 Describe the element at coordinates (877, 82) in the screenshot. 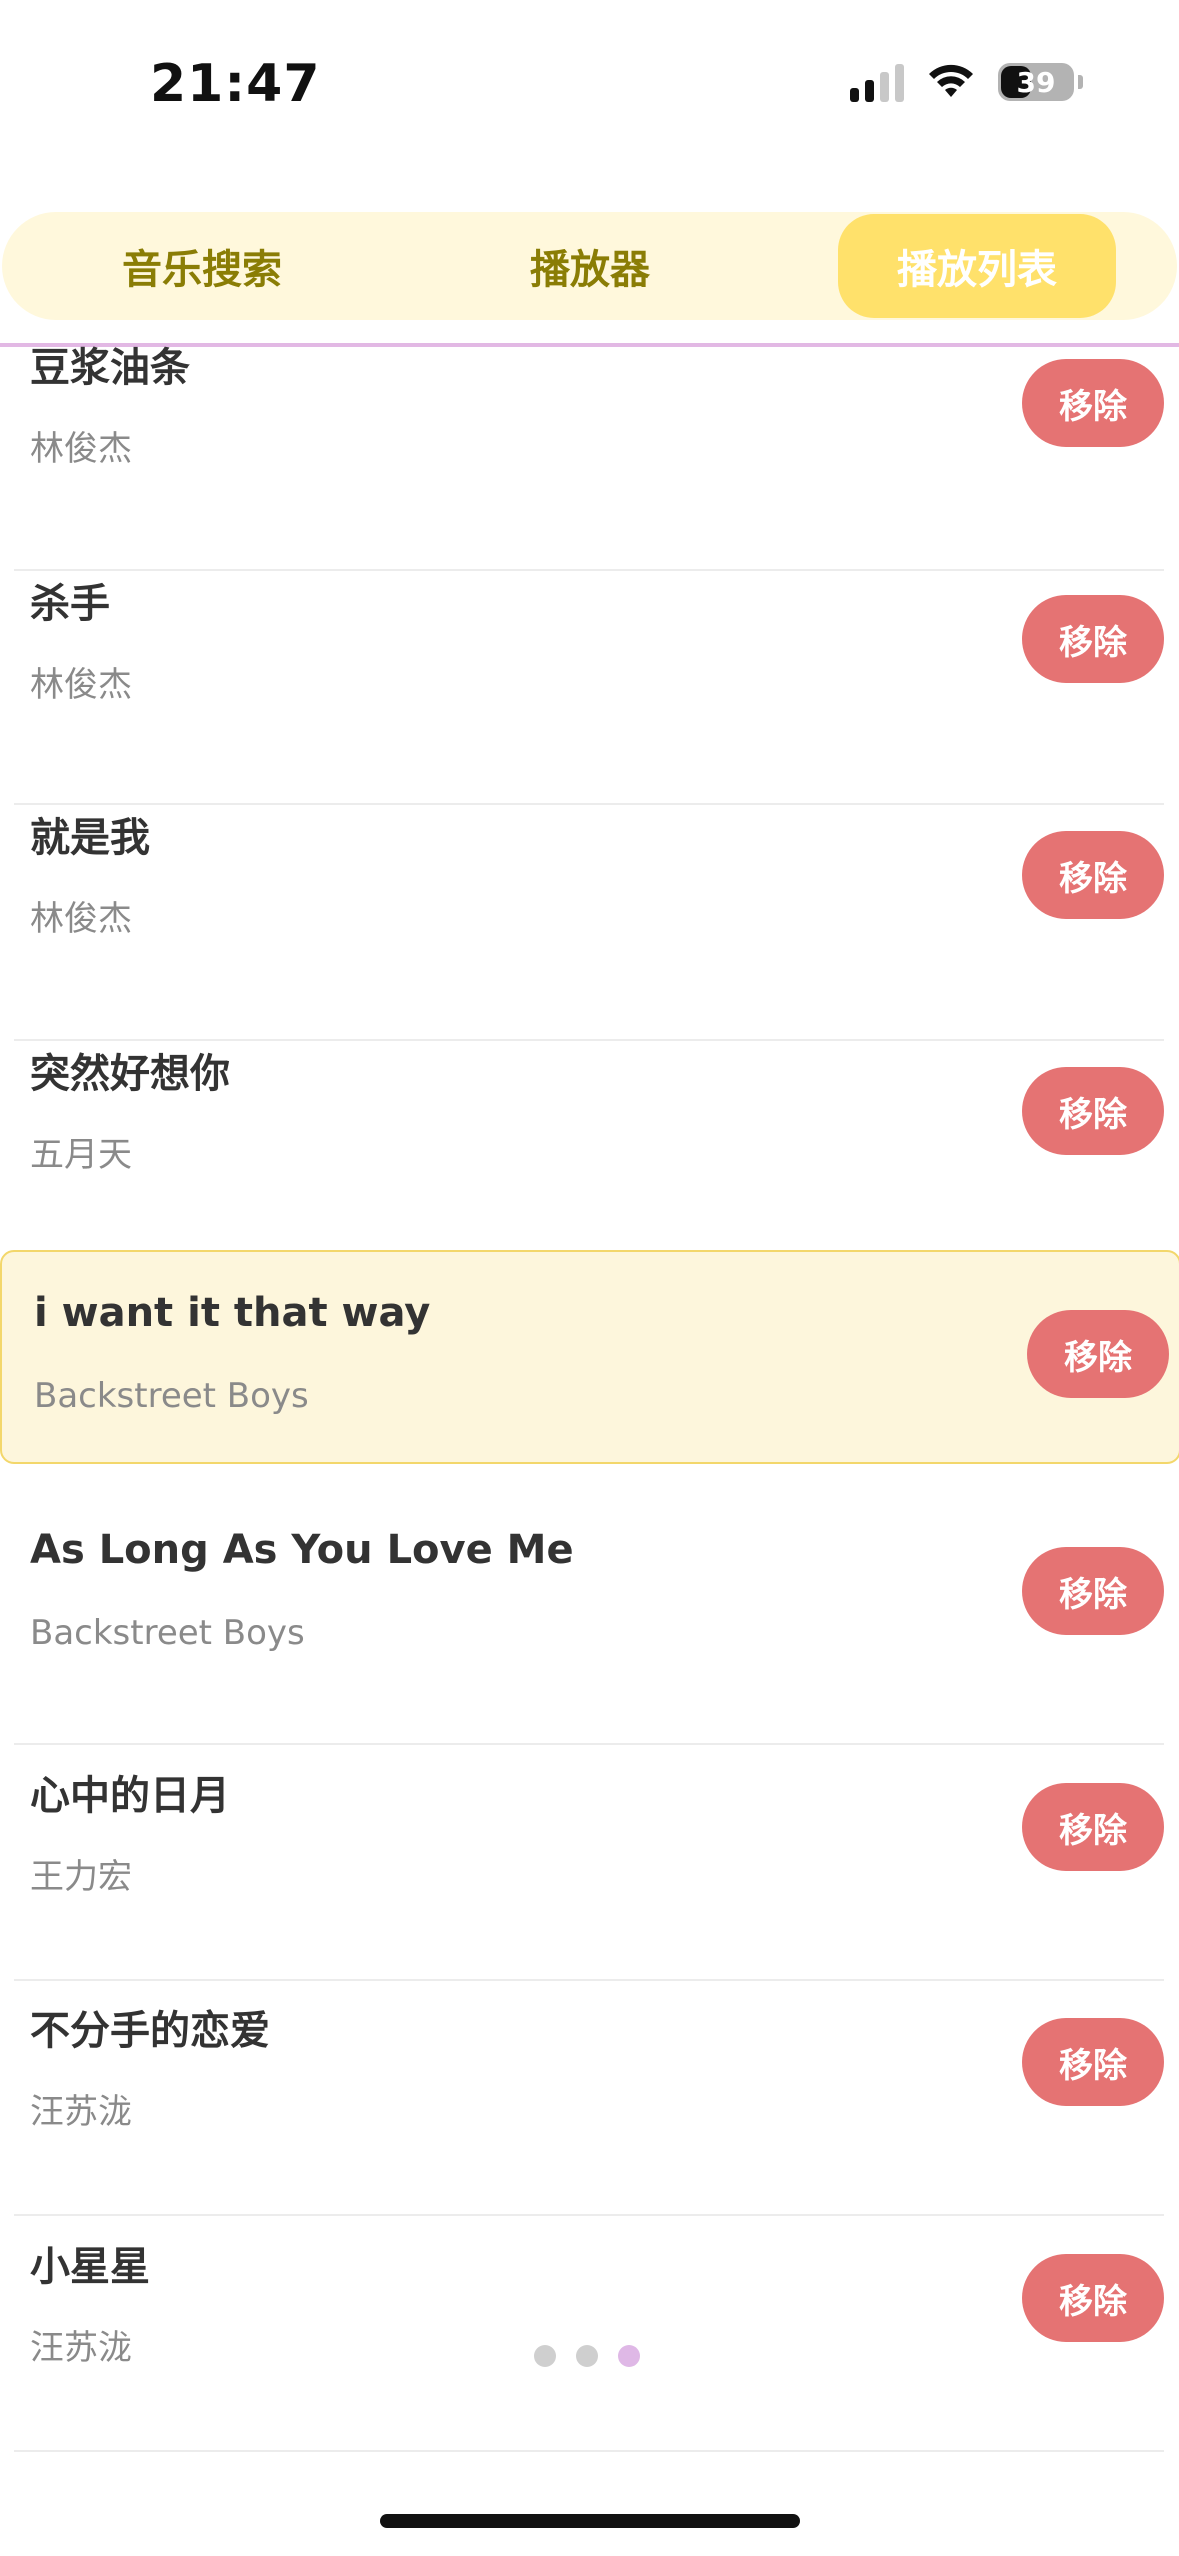

I see `cellular-signal-icon` at that location.